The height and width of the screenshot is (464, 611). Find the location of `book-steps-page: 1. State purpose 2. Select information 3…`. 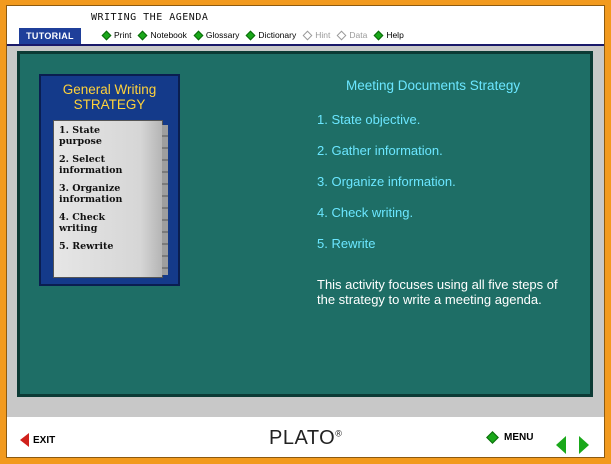

book-steps-page: 1. State purpose 2. Select information 3… is located at coordinates (110, 199).